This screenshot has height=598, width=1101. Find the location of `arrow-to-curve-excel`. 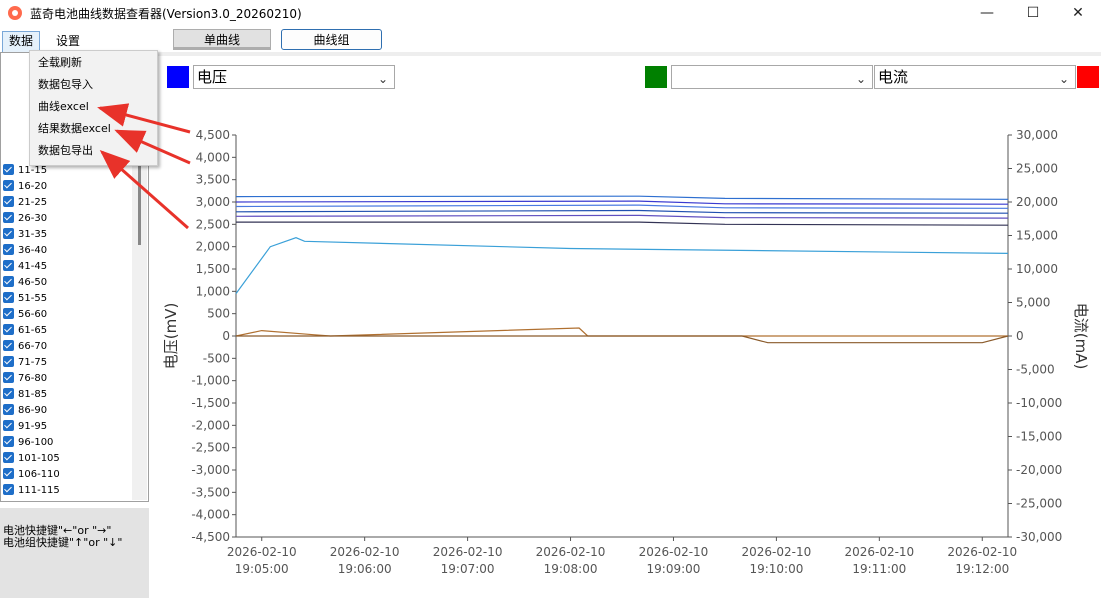

arrow-to-curve-excel is located at coordinates (144, 118).